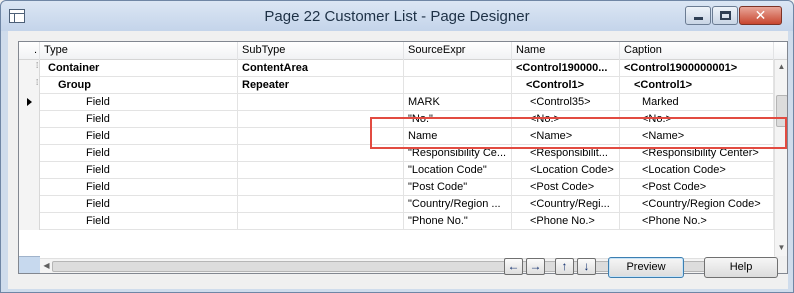 This screenshot has height=293, width=794. Describe the element at coordinates (697, 153) in the screenshot. I see `cell-caption: <Responsibility Center>` at that location.